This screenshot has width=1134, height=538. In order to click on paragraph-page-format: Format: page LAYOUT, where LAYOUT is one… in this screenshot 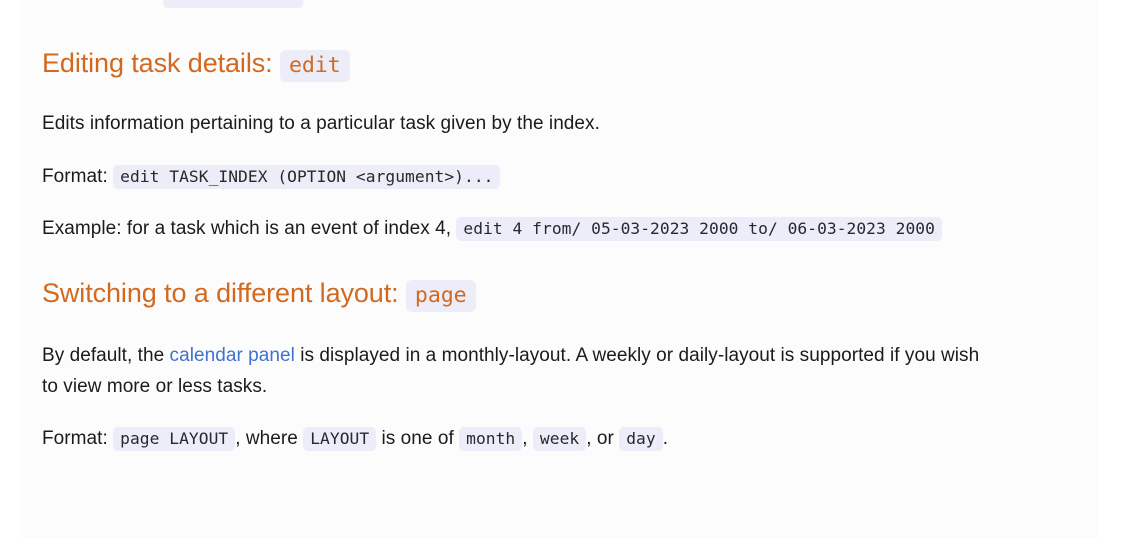, I will do `click(559, 439)`.